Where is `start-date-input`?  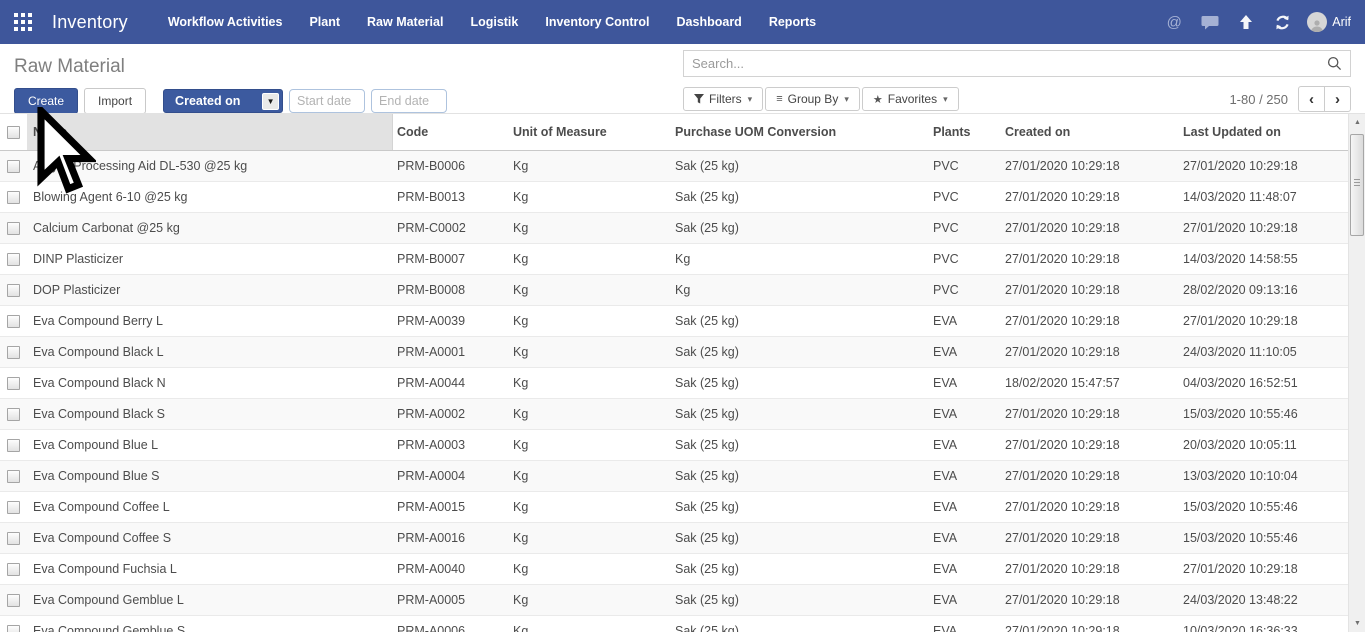
start-date-input is located at coordinates (327, 101).